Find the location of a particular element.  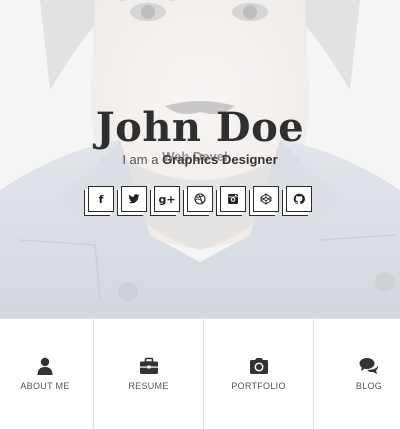

role-prefix: I am a is located at coordinates (140, 159).